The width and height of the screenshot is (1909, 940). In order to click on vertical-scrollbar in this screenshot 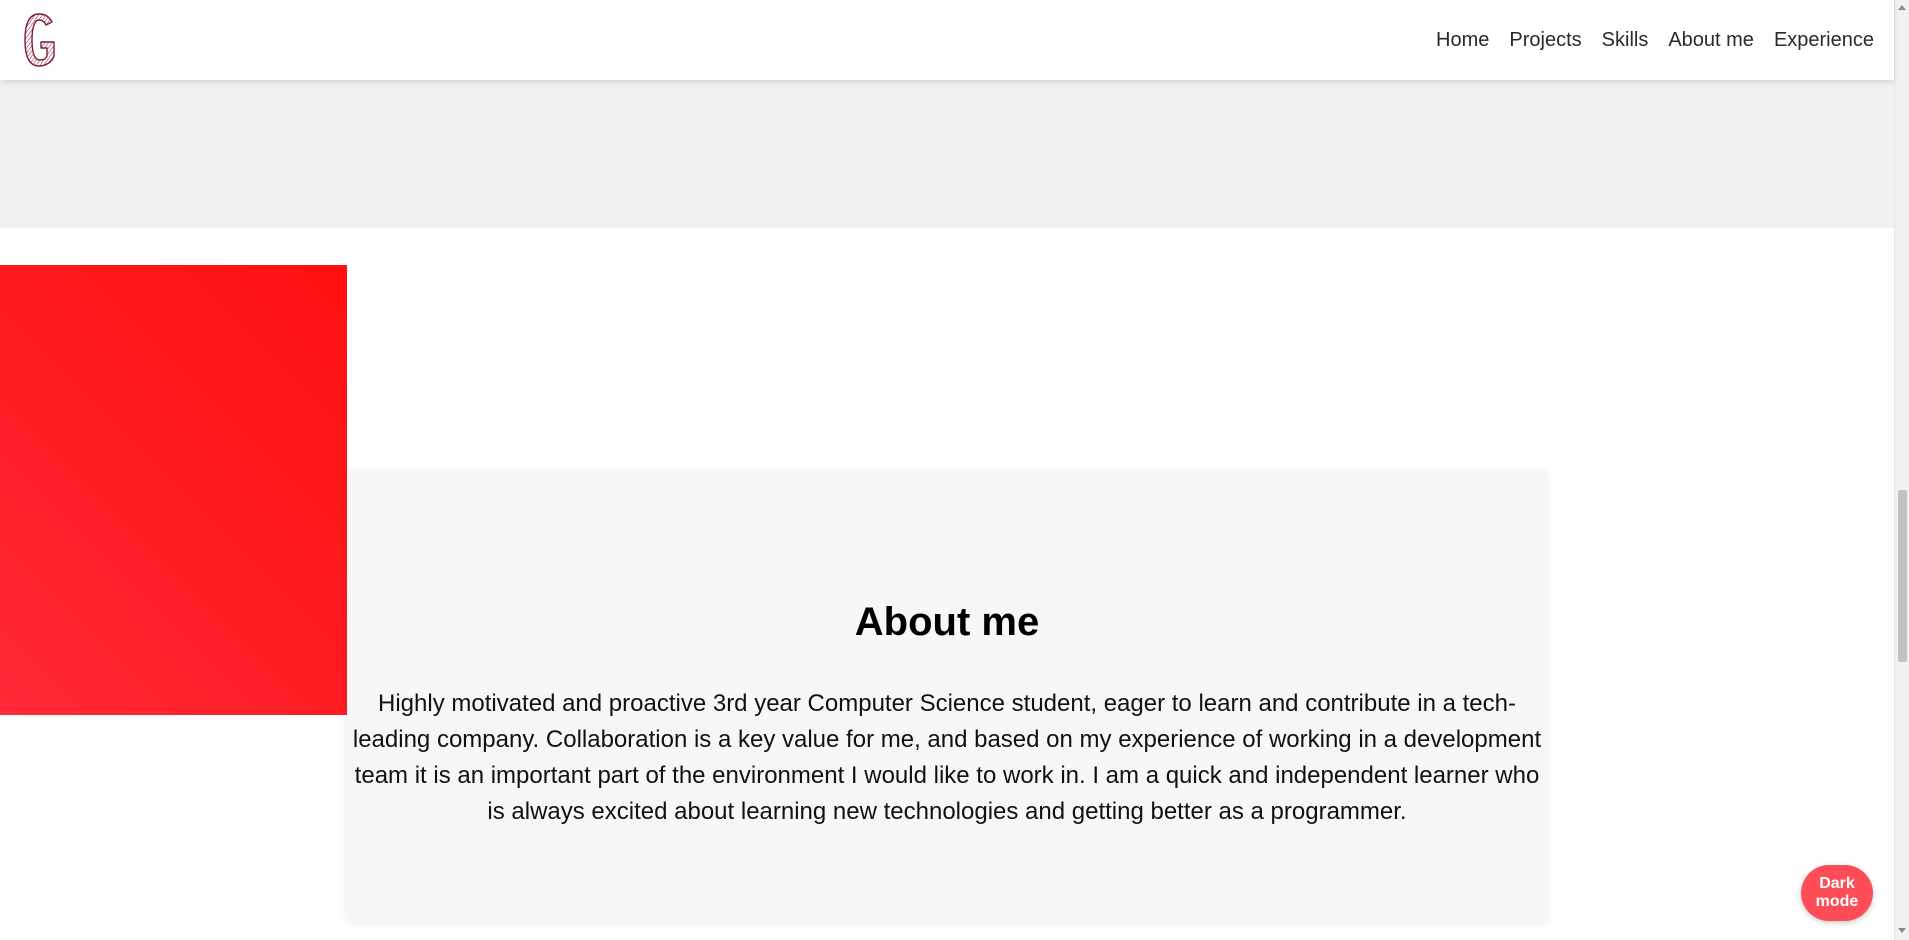, I will do `click(1901, 470)`.